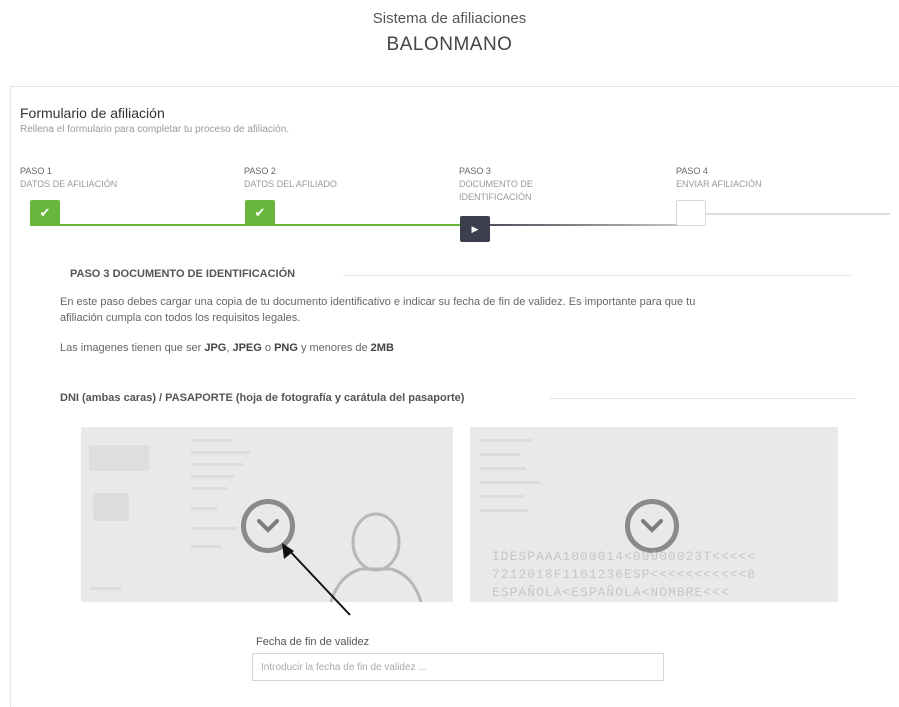  Describe the element at coordinates (268, 348) in the screenshot. I see `formats-sep2: o` at that location.